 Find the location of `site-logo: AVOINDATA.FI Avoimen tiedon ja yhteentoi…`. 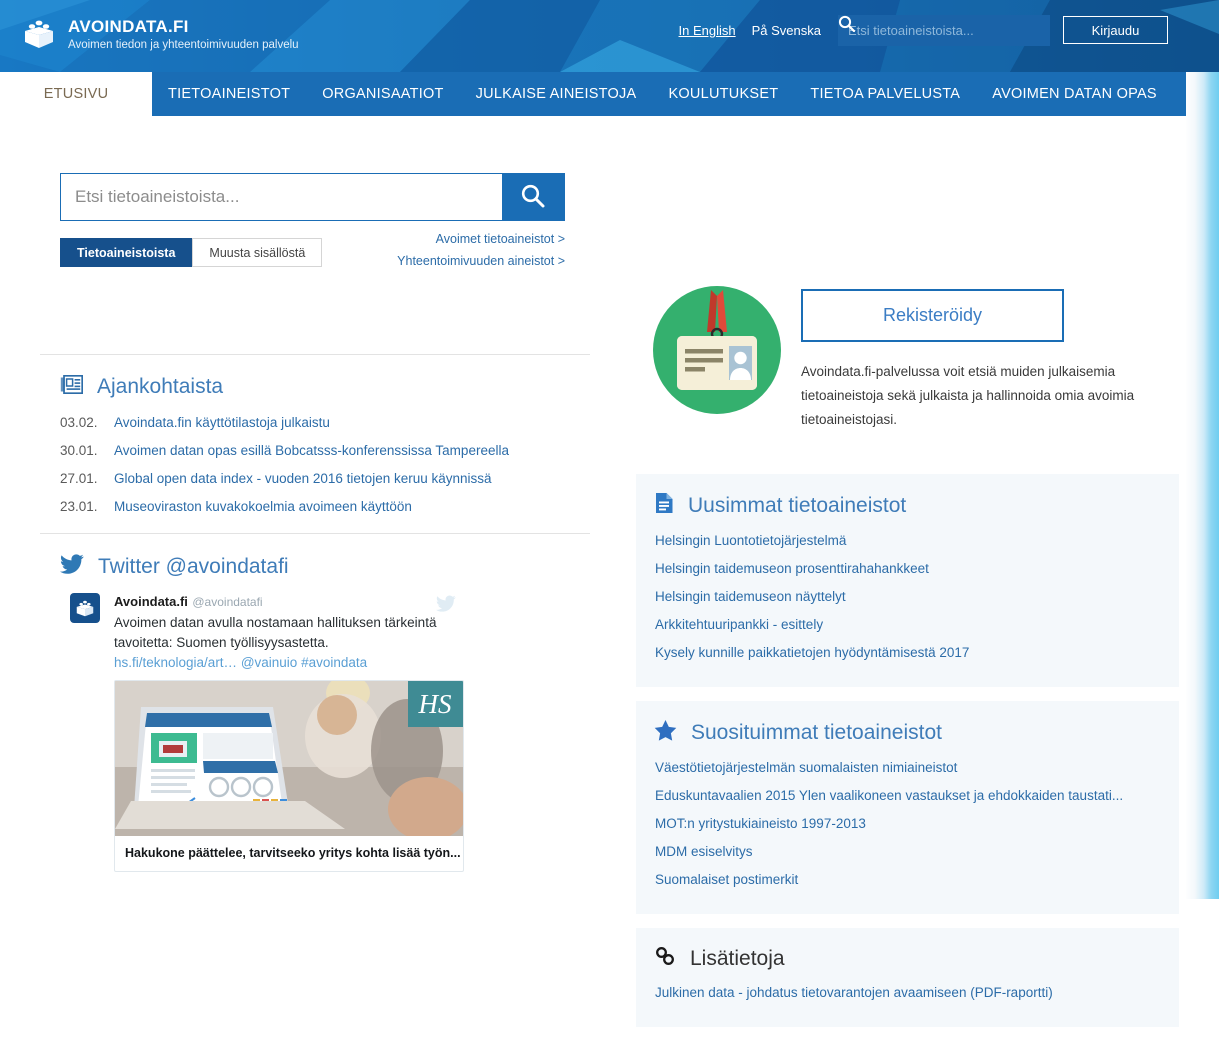

site-logo: AVOINDATA.FI Avoimen tiedon ja yhteentoi… is located at coordinates (160, 35).